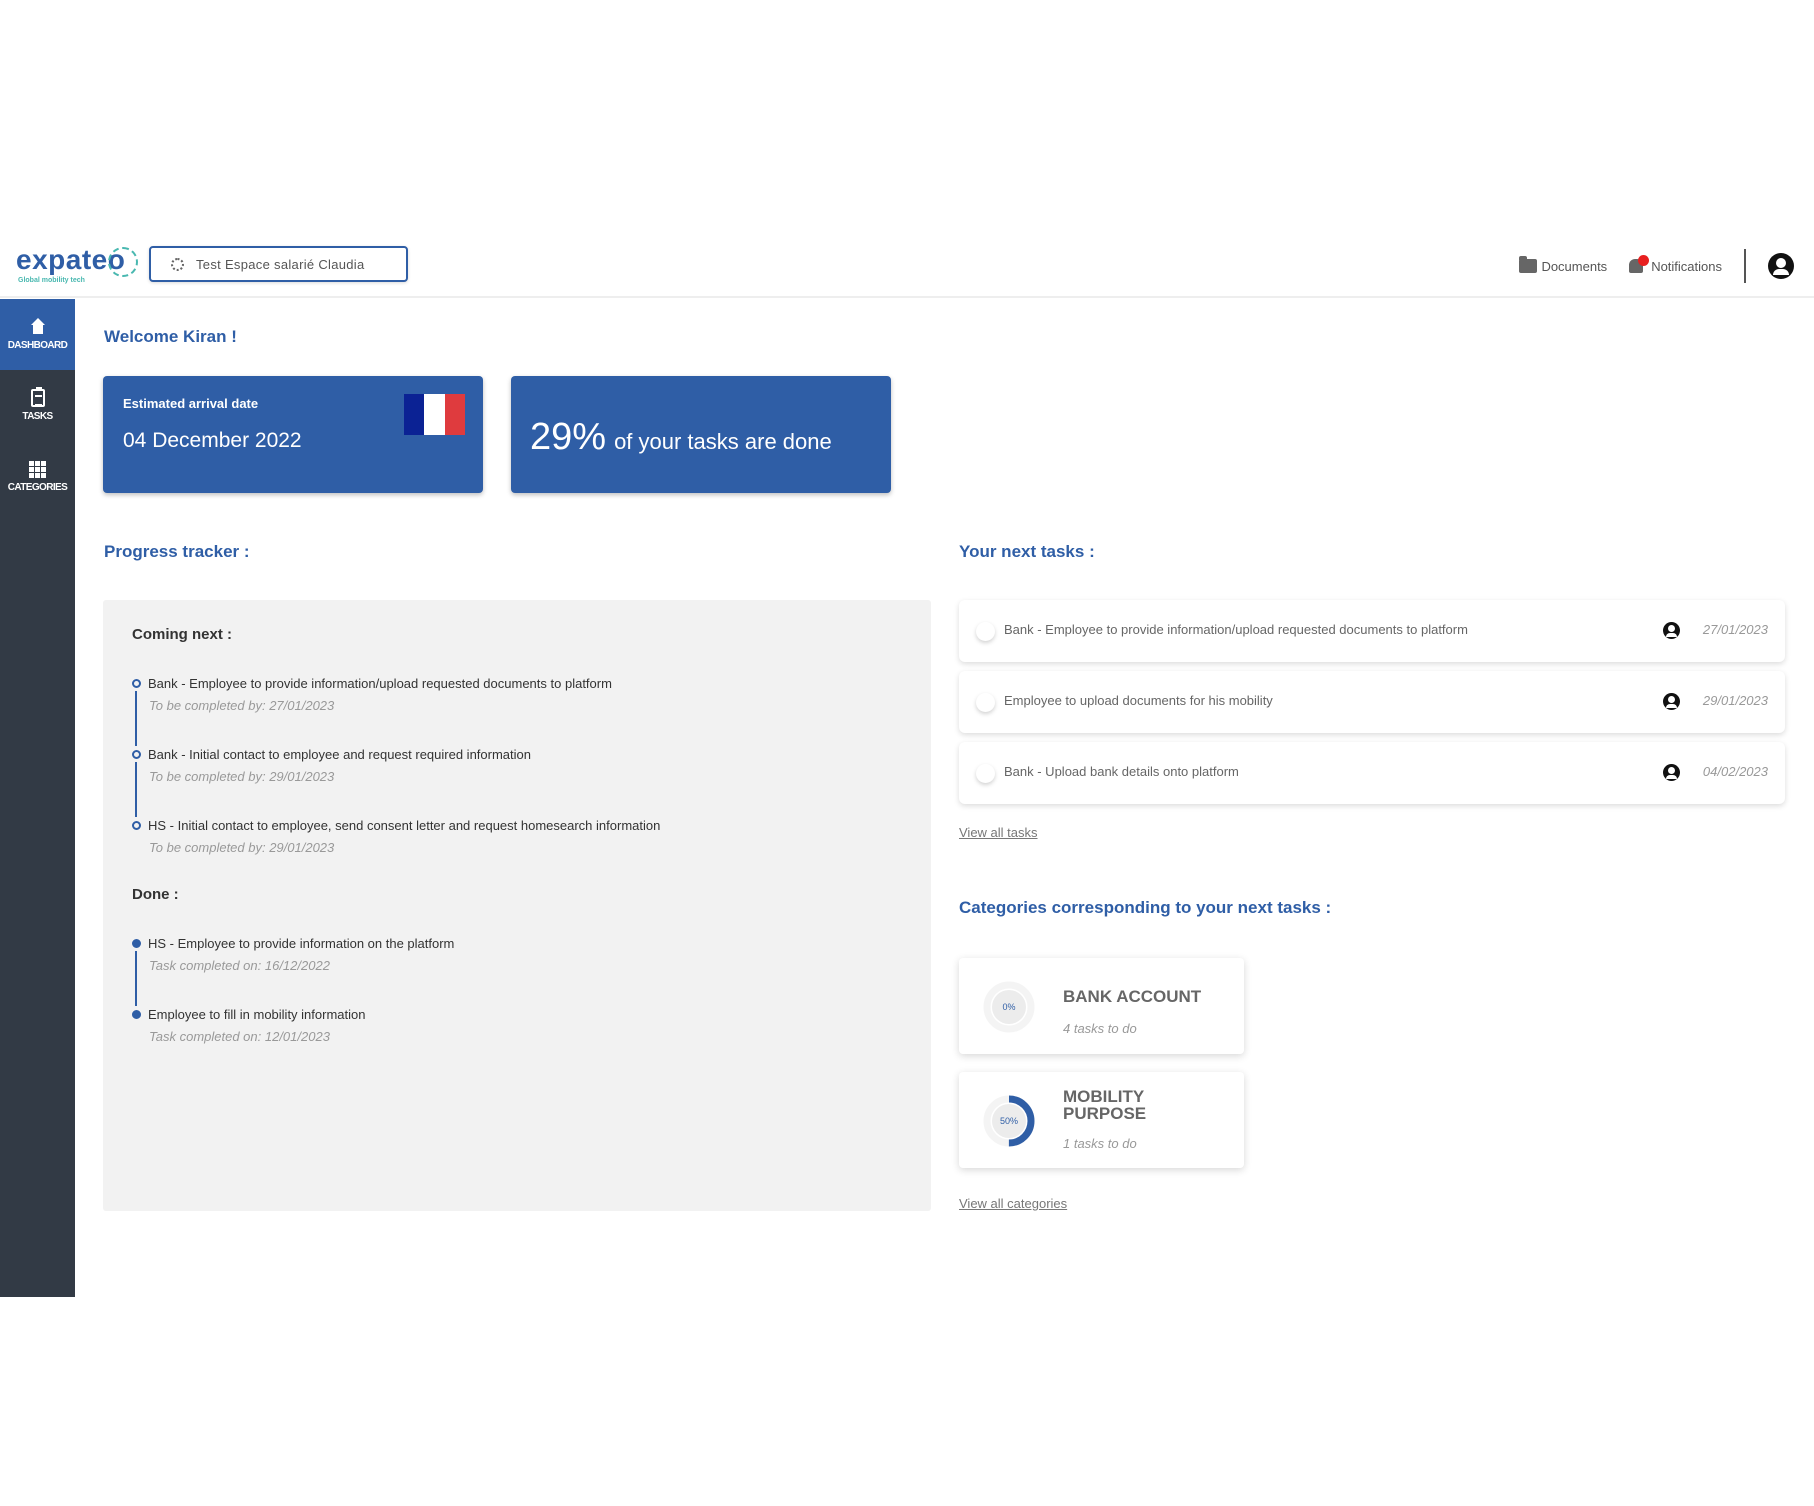  What do you see at coordinates (1745, 266) in the screenshot?
I see `header-divider` at bounding box center [1745, 266].